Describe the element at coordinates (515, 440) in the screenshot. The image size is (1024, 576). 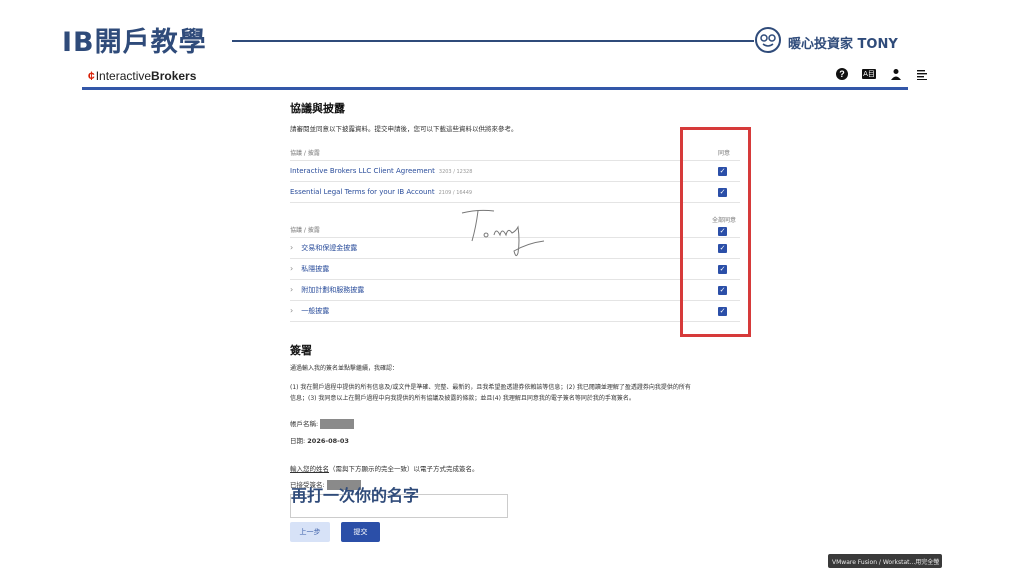
I see `date-field: 日期: 2026-08-03` at that location.